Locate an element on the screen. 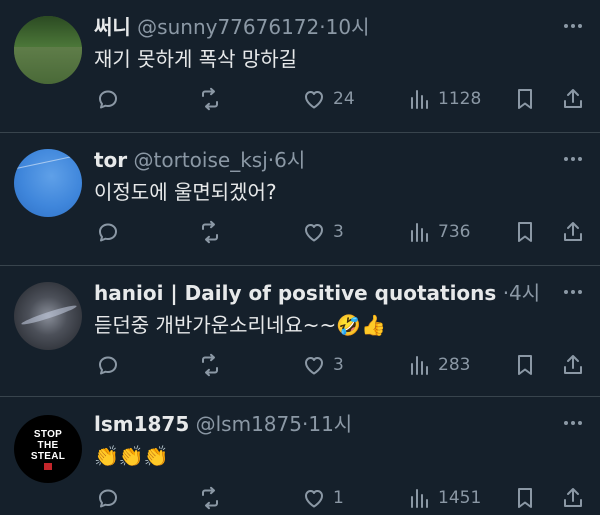 This screenshot has width=600, height=515. tweet-header: lsm1875 @lsm1875·11시 is located at coordinates (223, 424).